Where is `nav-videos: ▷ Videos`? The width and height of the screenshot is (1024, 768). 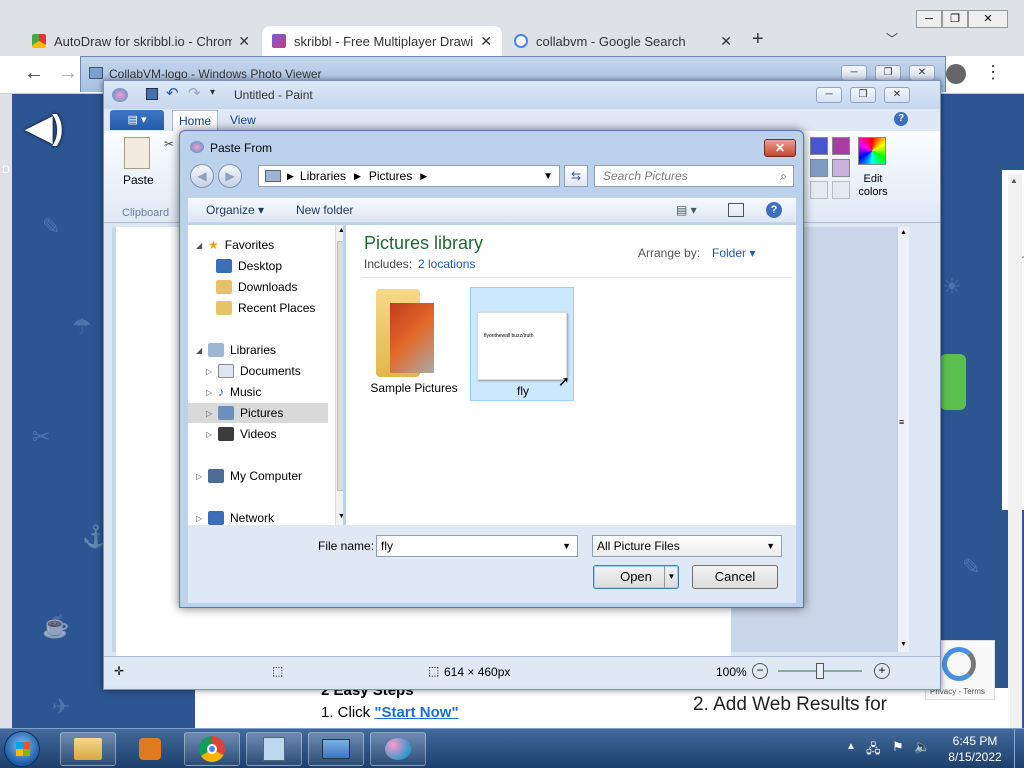
nav-videos: ▷ Videos is located at coordinates (241, 434).